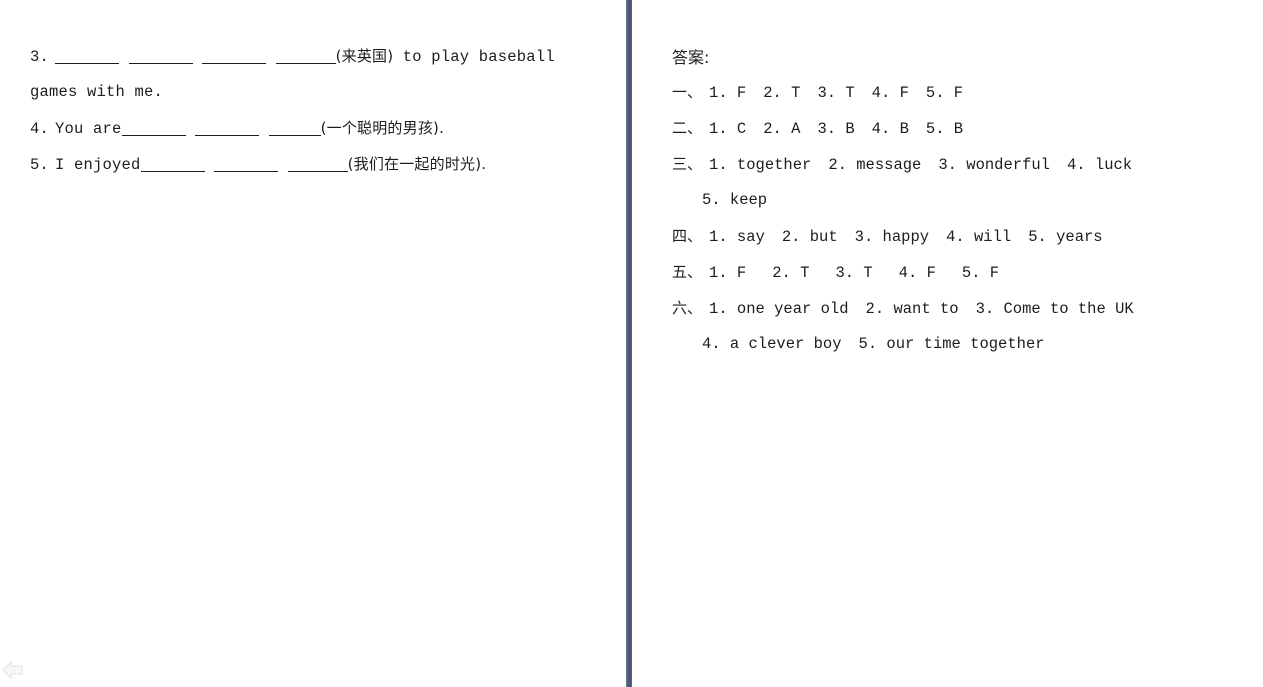  What do you see at coordinates (1065, 237) in the screenshot?
I see `answer-item: 5. years` at bounding box center [1065, 237].